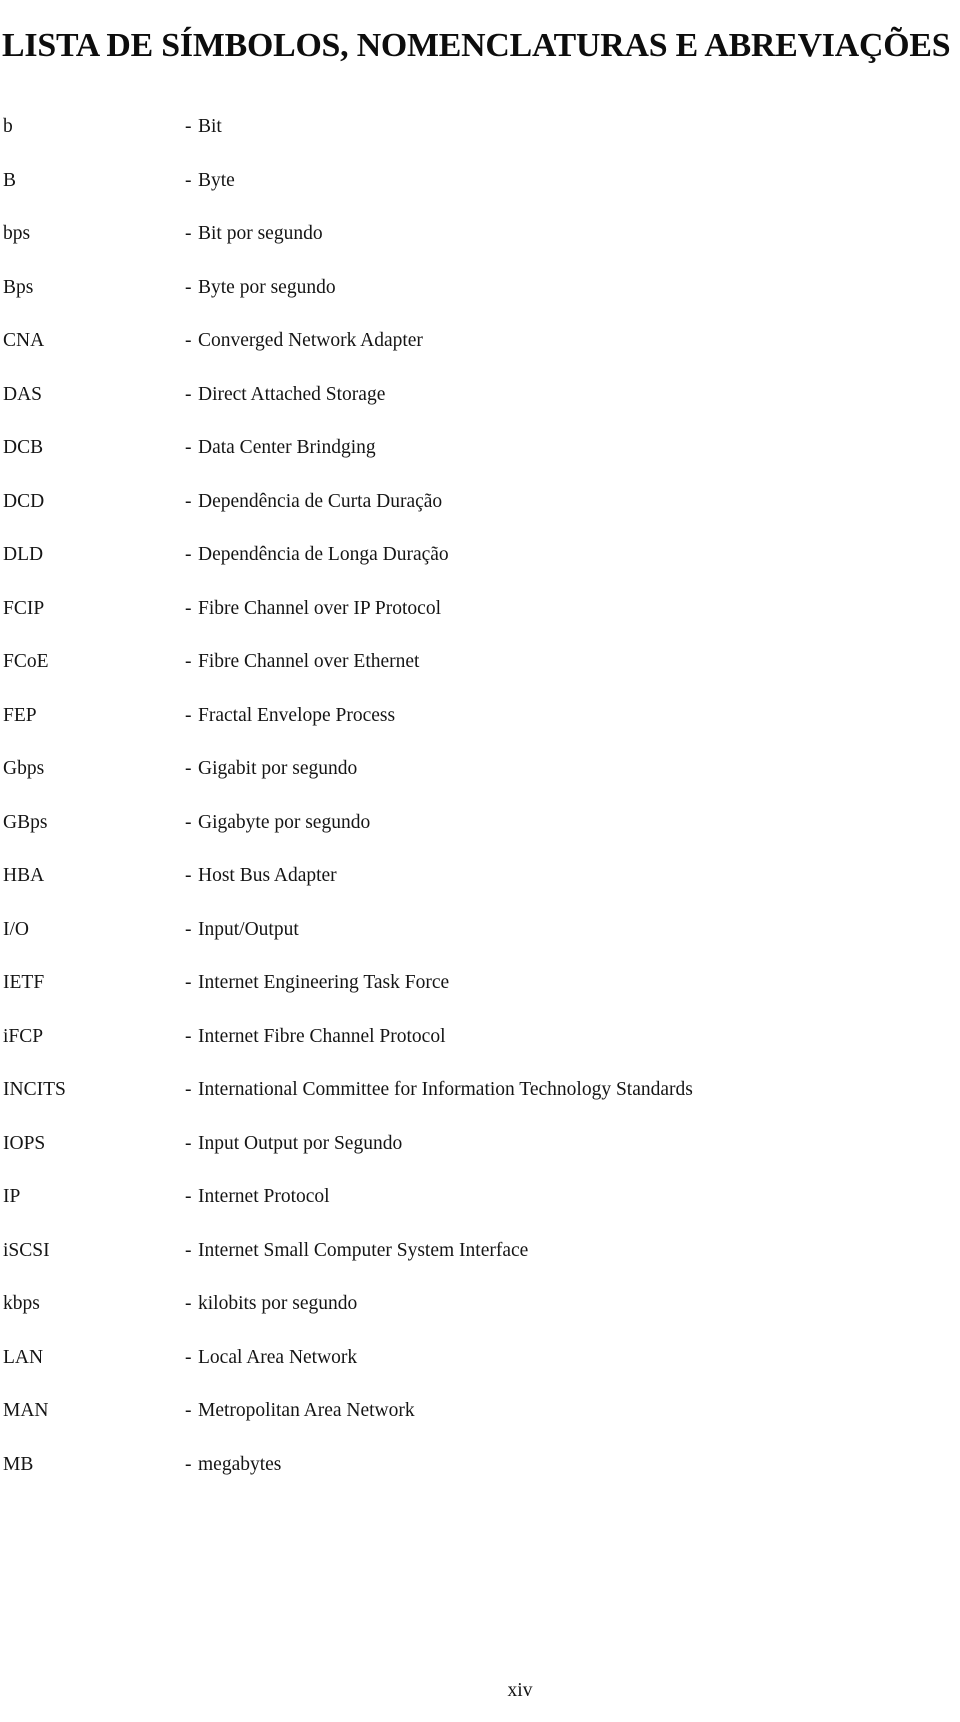  I want to click on abbreviation-definition: Input/Output, so click(248, 929).